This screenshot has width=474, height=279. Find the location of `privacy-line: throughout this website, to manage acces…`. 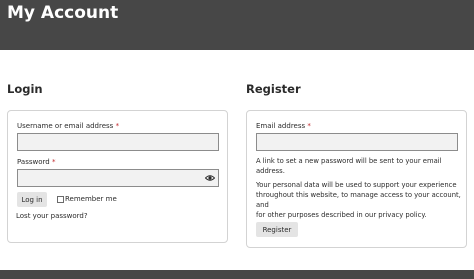

privacy-line: throughout this website, to manage acces… is located at coordinates (358, 200).